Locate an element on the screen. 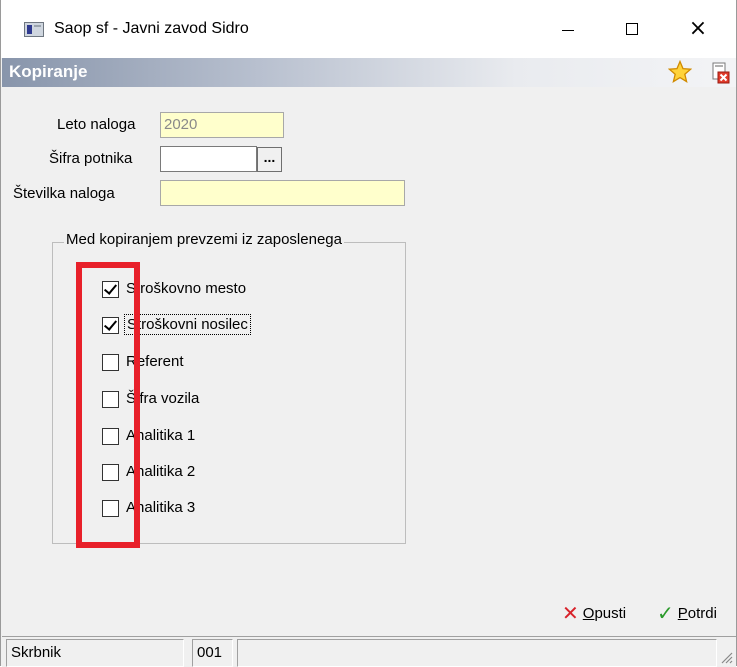 The height and width of the screenshot is (667, 737). cancel-button: ✕ Opusti is located at coordinates (594, 613).